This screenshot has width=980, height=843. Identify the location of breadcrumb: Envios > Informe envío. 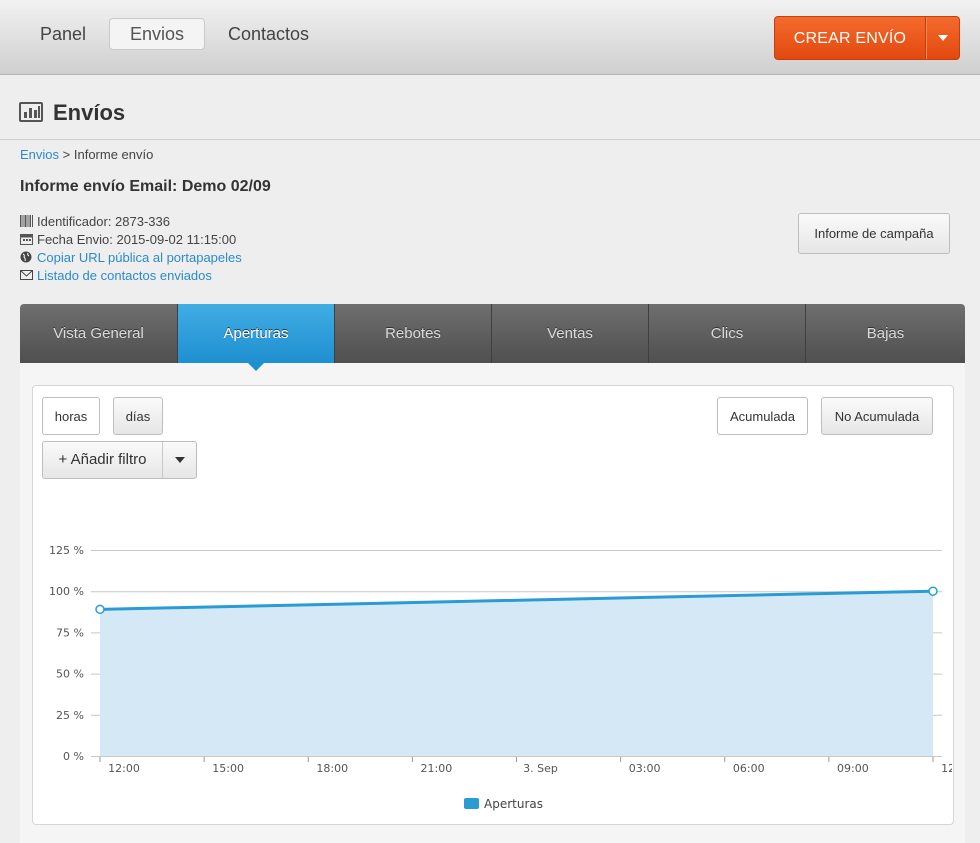
(86, 154).